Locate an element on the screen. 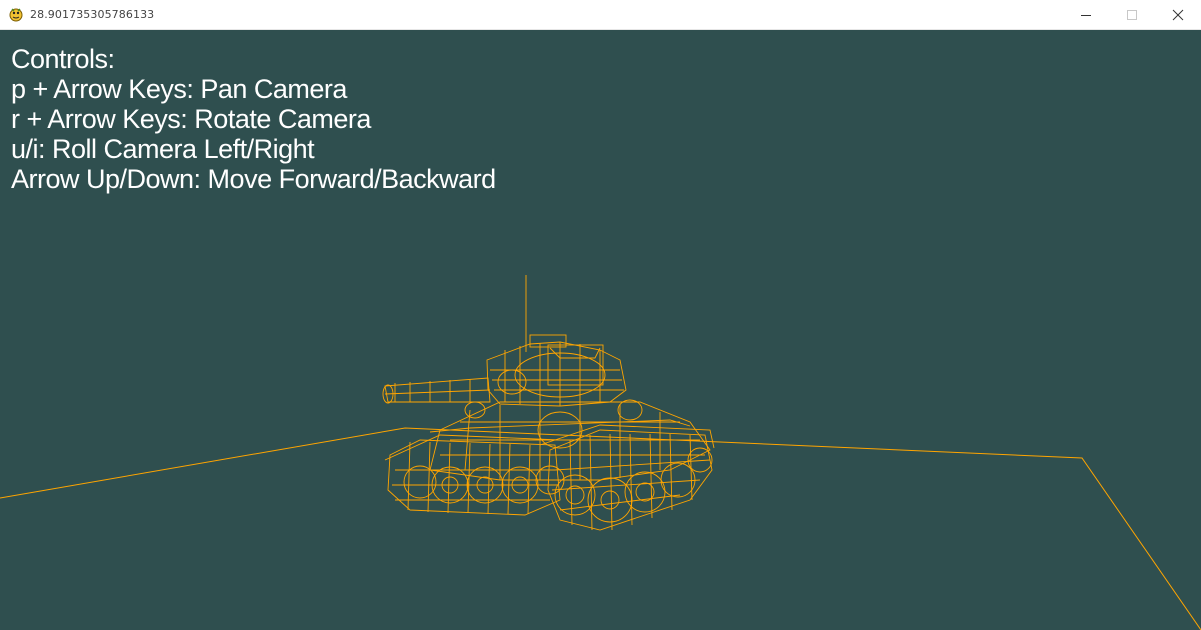  minimize-icon is located at coordinates (1086, 15).